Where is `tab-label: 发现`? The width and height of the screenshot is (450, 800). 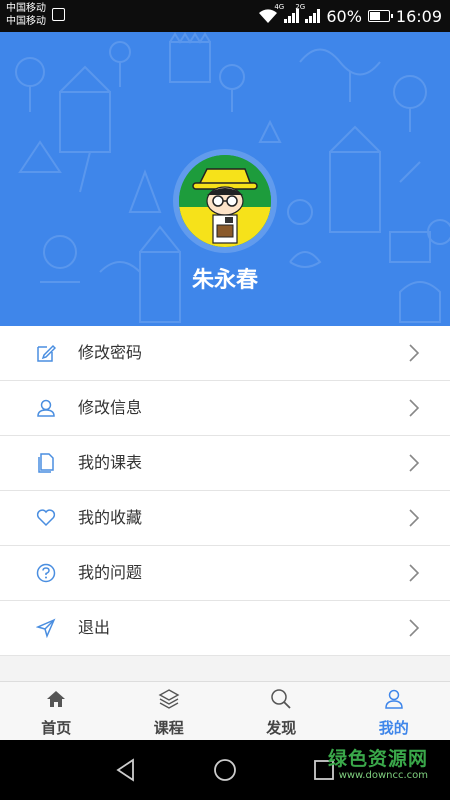 tab-label: 发现 is located at coordinates (281, 728).